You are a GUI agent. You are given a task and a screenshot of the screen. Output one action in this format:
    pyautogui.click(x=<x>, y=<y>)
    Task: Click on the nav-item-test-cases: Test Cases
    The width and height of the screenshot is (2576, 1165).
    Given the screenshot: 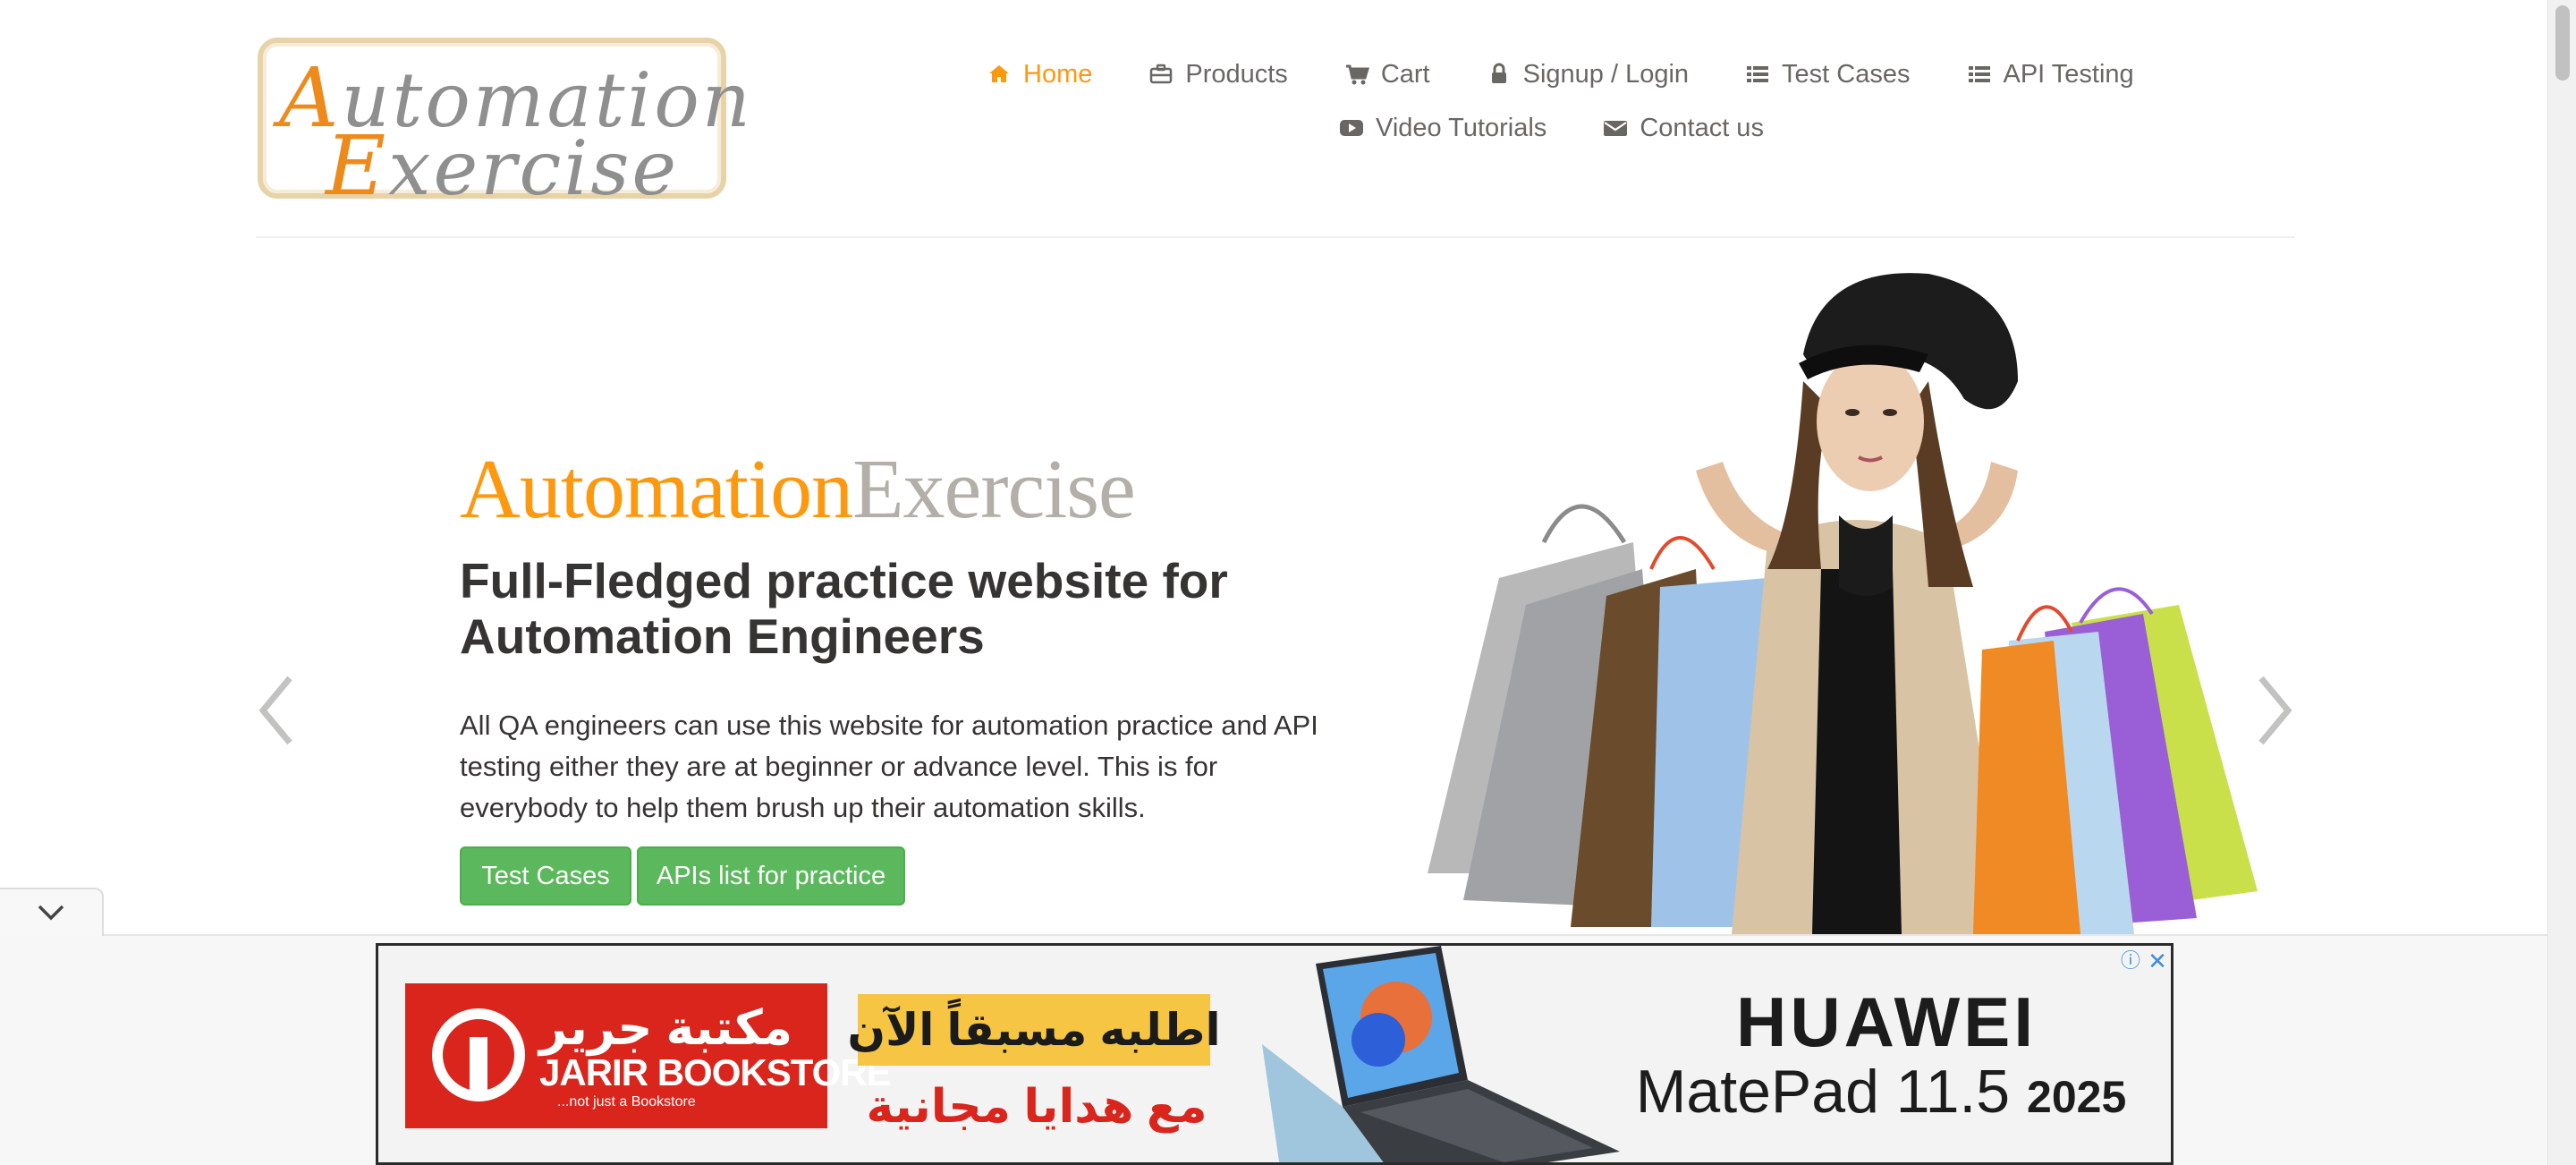 What is the action you would take?
    pyautogui.click(x=1827, y=74)
    